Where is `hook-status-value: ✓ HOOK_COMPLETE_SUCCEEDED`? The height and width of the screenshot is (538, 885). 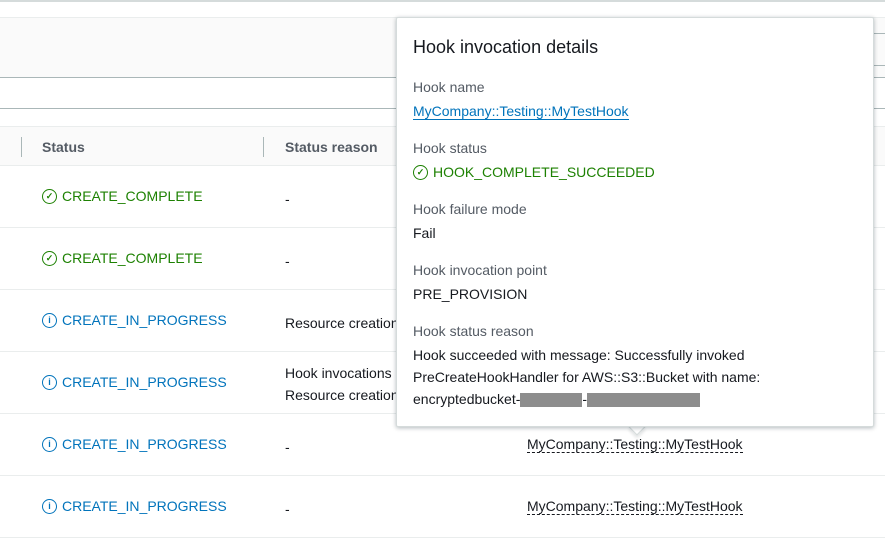
hook-status-value: ✓ HOOK_COMPLETE_SUCCEEDED is located at coordinates (635, 172).